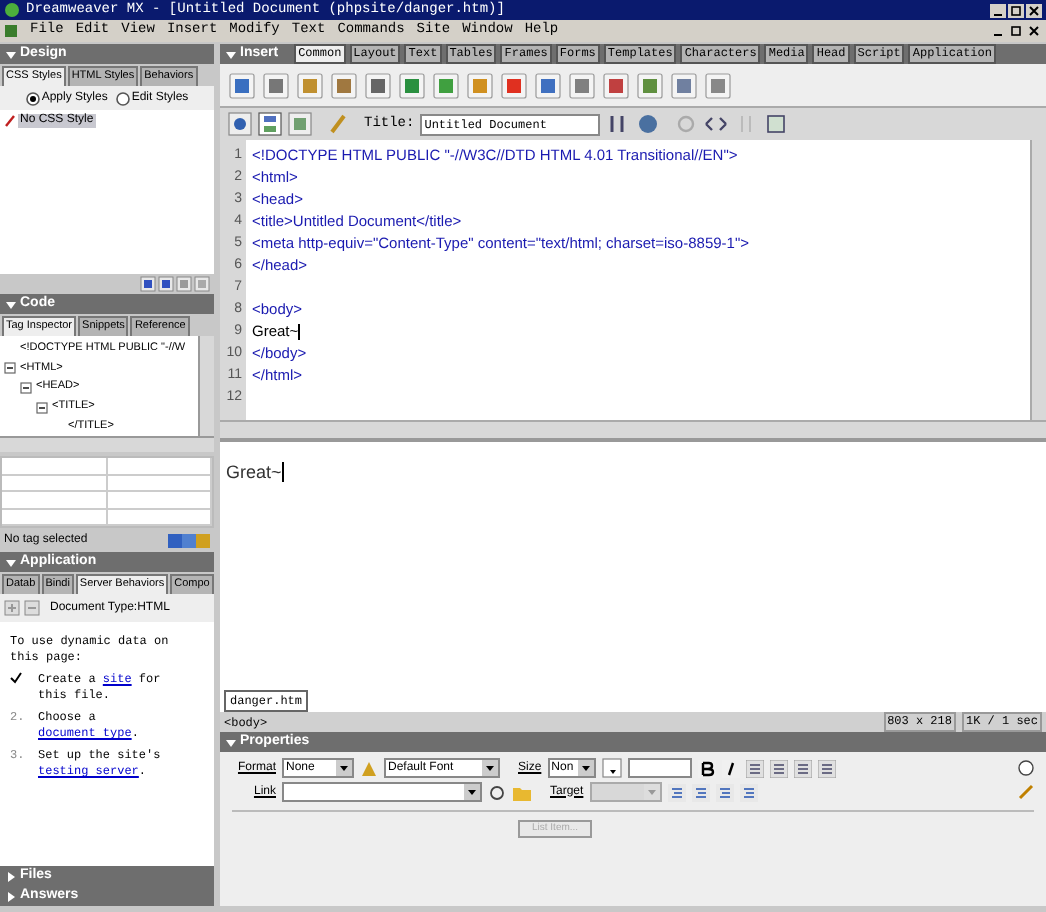 The image size is (1046, 912). Describe the element at coordinates (748, 792) in the screenshot. I see `indent-button` at that location.